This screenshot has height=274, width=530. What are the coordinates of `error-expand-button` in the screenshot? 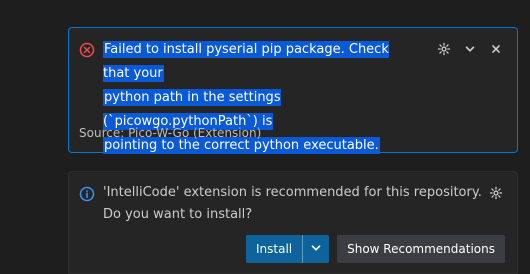 It's located at (470, 49).